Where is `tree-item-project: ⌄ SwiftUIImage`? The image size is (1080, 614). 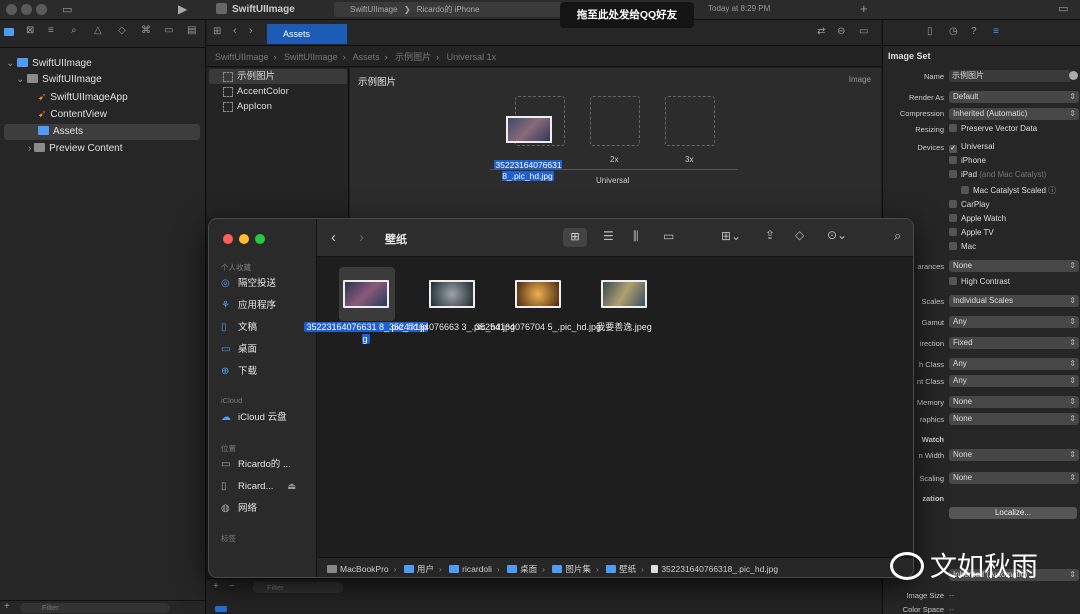 tree-item-project: ⌄ SwiftUIImage is located at coordinates (103, 64).